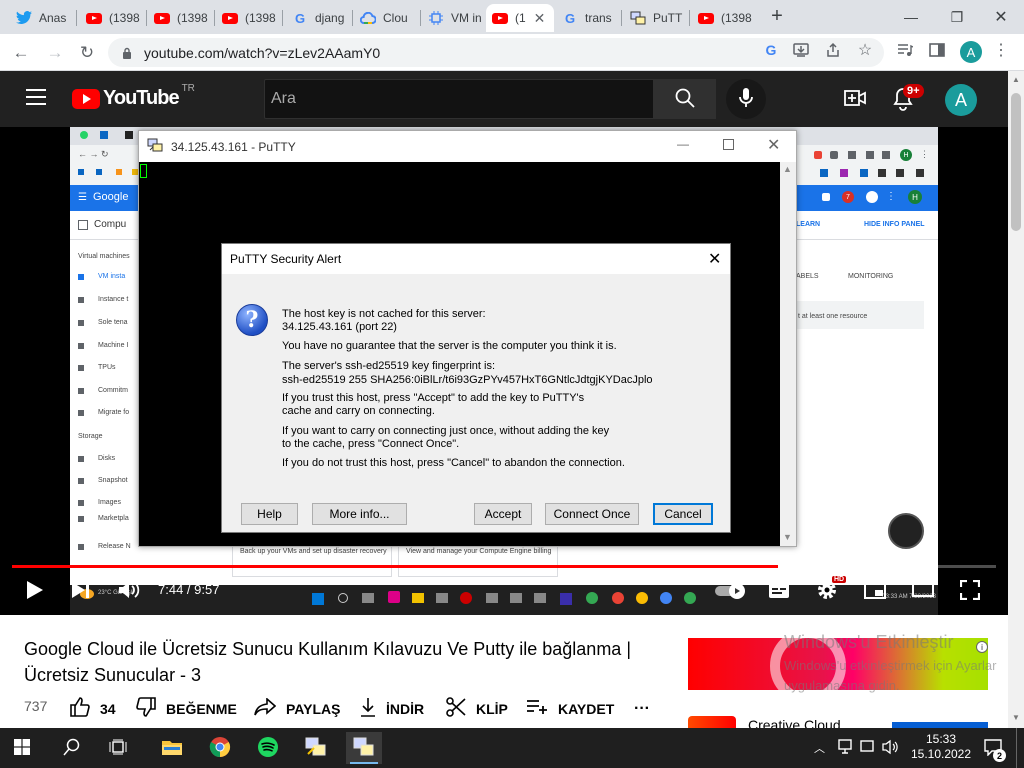 Image resolution: width=1024 pixels, height=768 pixels. Describe the element at coordinates (855, 99) in the screenshot. I see `create-video-icon` at that location.